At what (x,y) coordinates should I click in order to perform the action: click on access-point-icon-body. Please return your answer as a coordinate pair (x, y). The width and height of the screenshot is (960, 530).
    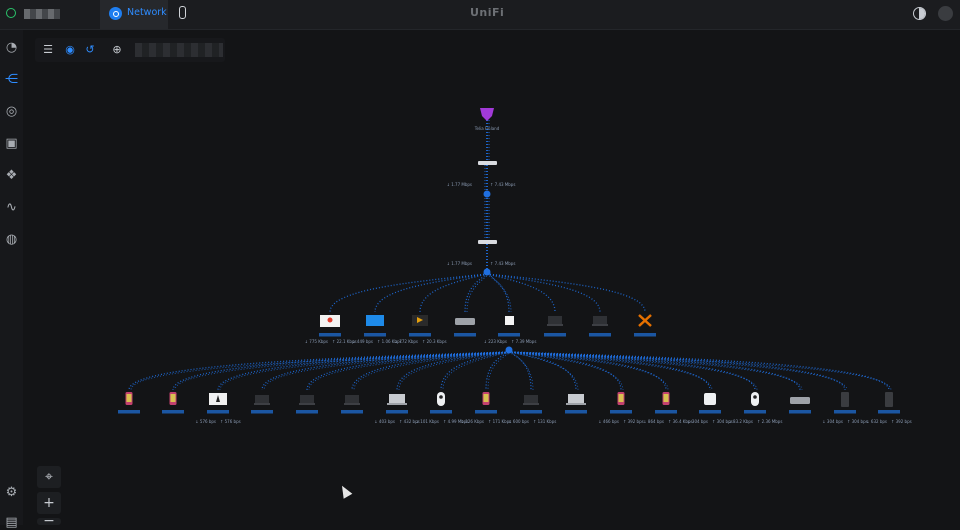
    Looking at the image, I should click on (509, 320).